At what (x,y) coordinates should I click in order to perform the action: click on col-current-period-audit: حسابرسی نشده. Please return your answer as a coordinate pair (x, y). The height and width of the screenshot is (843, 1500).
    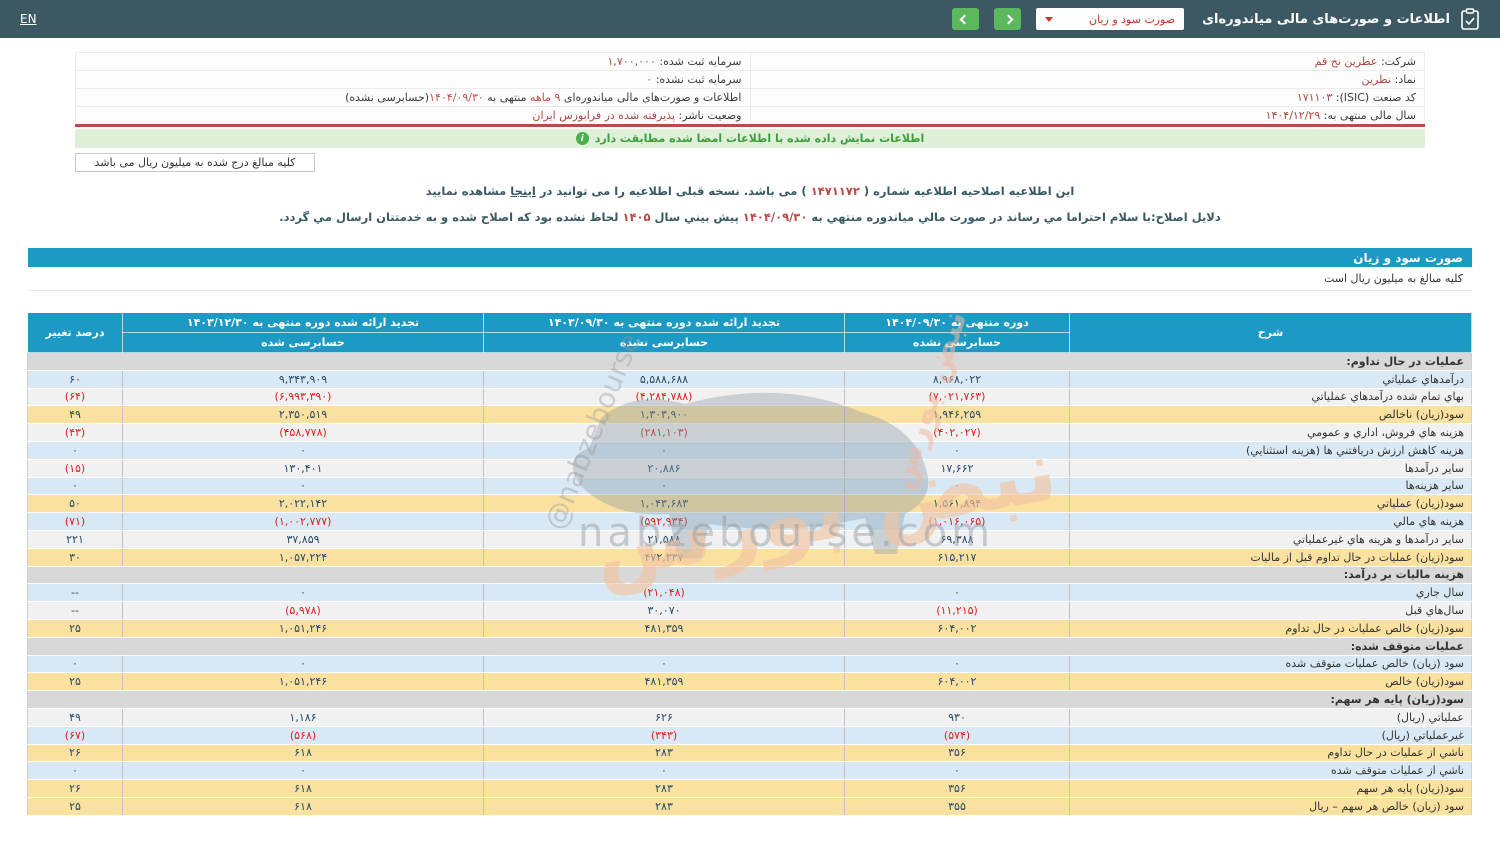
    Looking at the image, I should click on (957, 342).